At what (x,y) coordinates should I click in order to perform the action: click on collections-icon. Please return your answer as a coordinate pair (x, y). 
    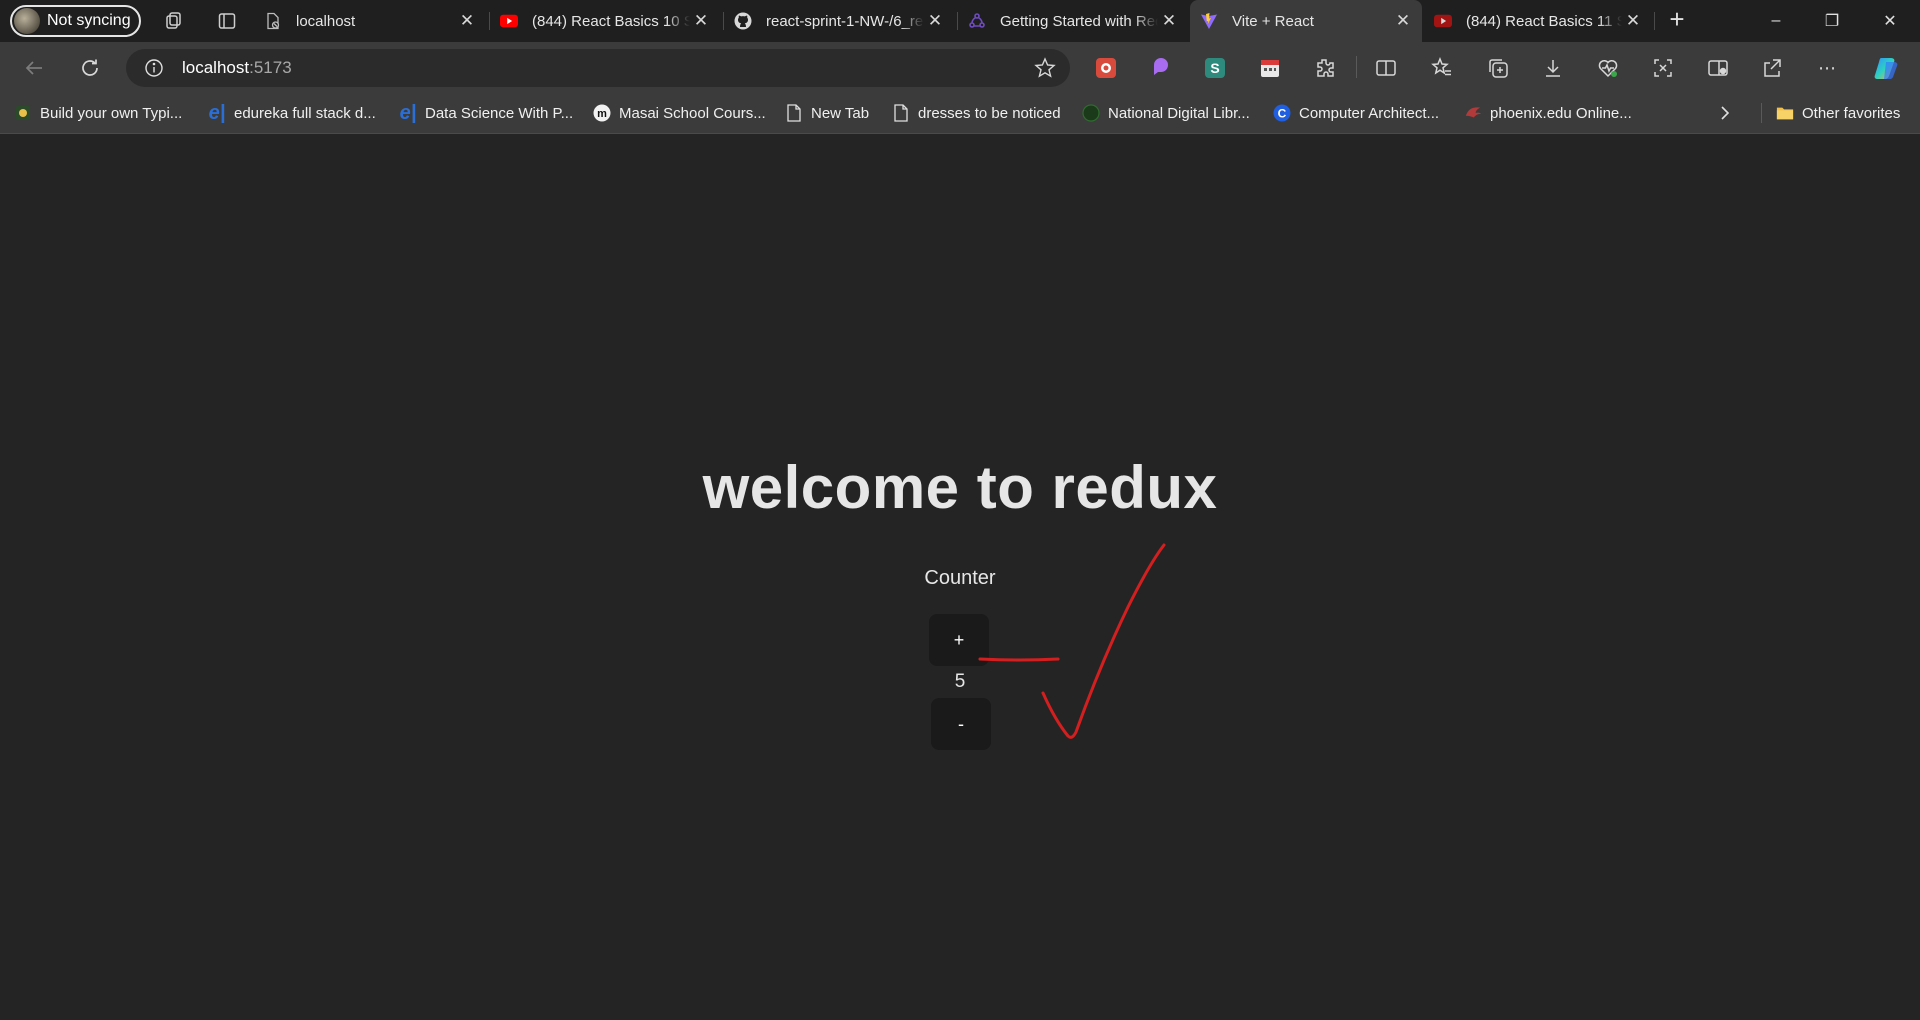
    Looking at the image, I should click on (1498, 68).